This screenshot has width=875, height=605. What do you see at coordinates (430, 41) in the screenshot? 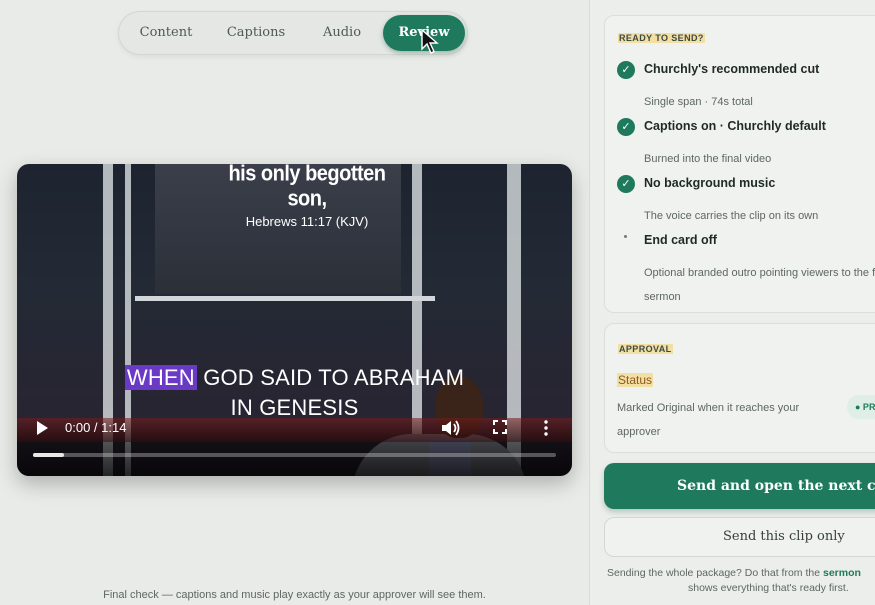
I see `mouse-cursor-icon` at bounding box center [430, 41].